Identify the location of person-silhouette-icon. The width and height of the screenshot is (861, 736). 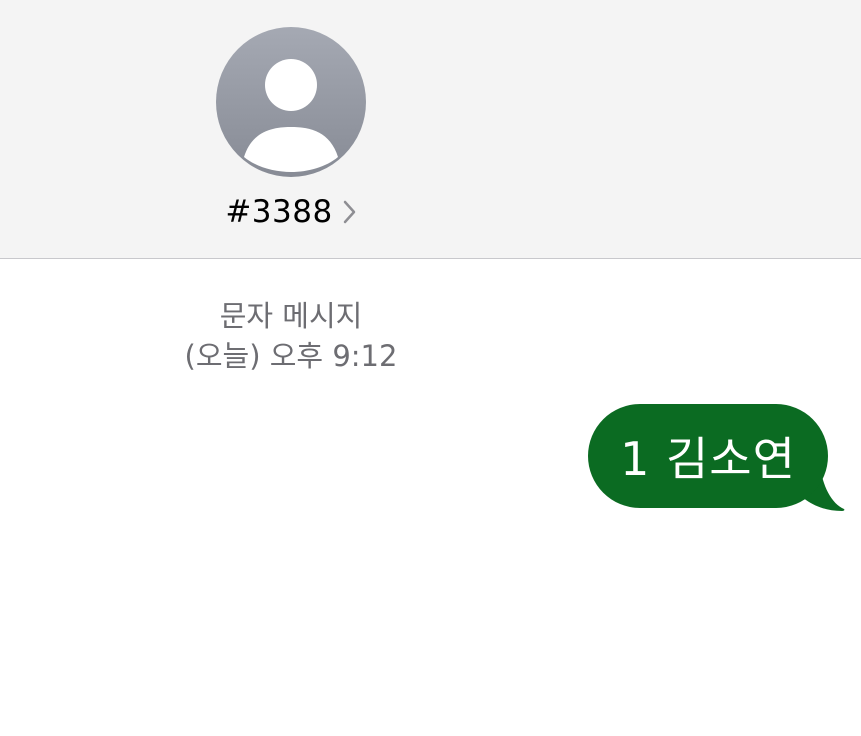
(291, 115).